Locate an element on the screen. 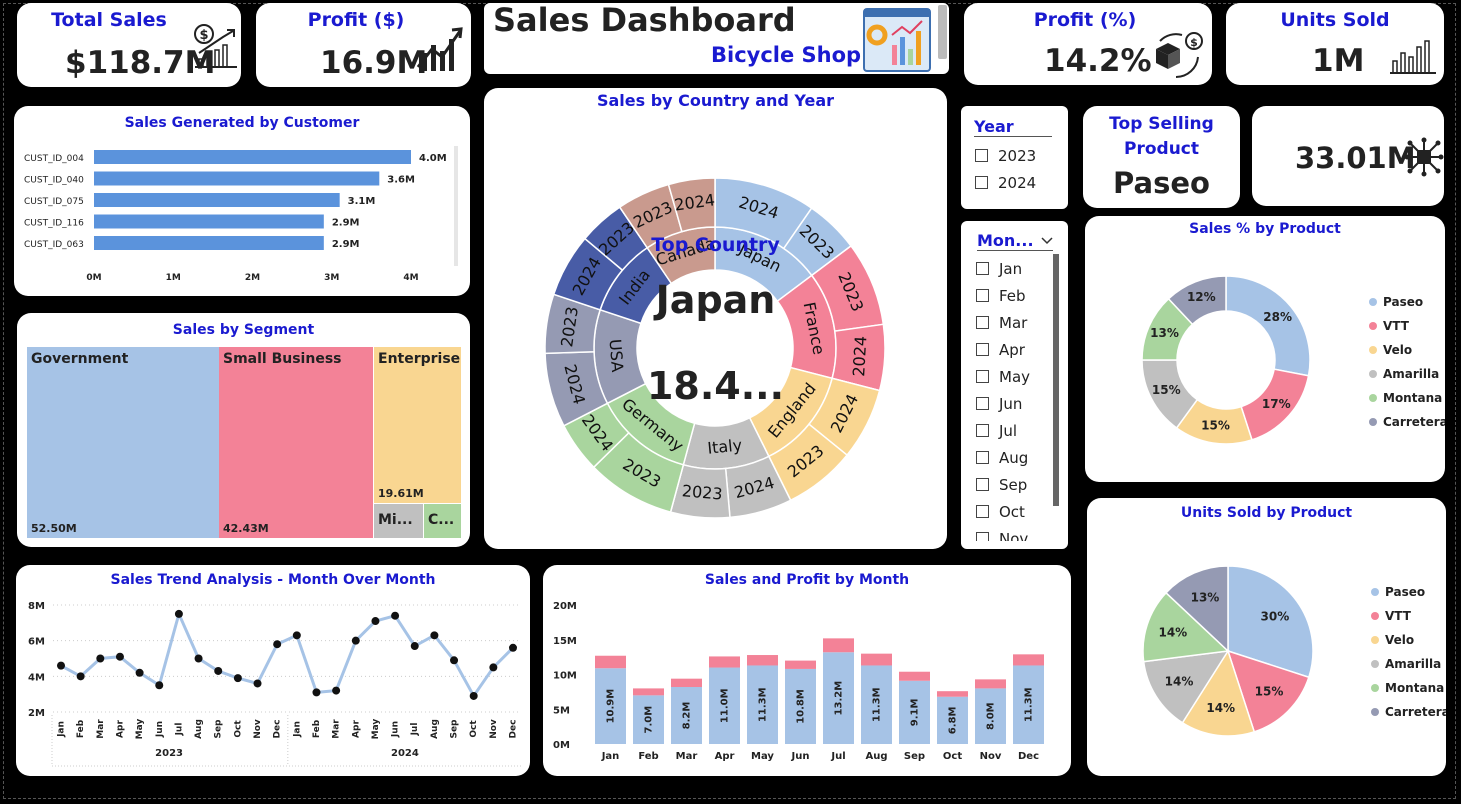 This screenshot has height=804, width=1461. month-option-jul: Jul is located at coordinates (1003, 430).